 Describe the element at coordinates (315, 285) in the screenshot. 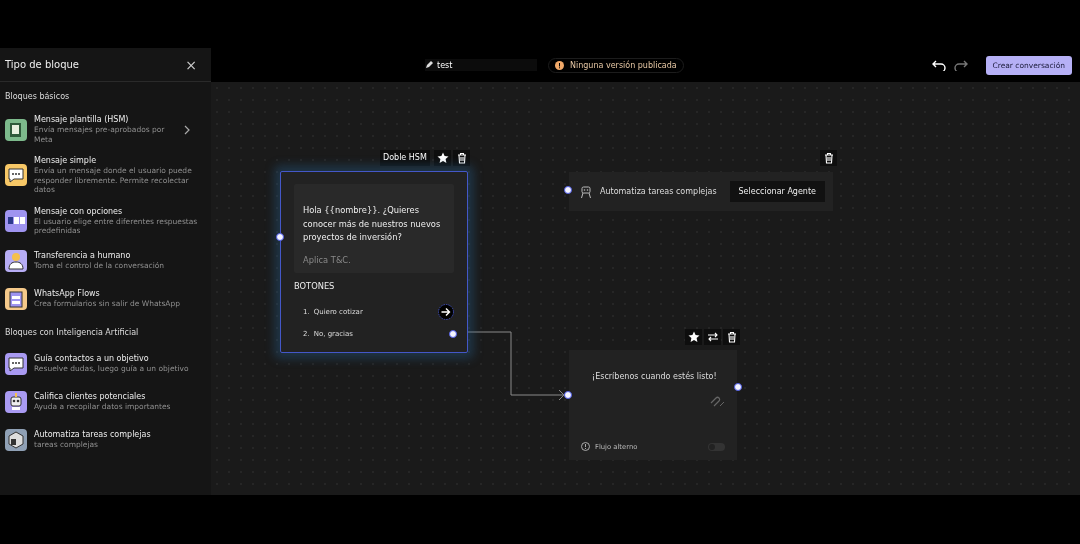

I see `section-heading: BOTONES` at that location.